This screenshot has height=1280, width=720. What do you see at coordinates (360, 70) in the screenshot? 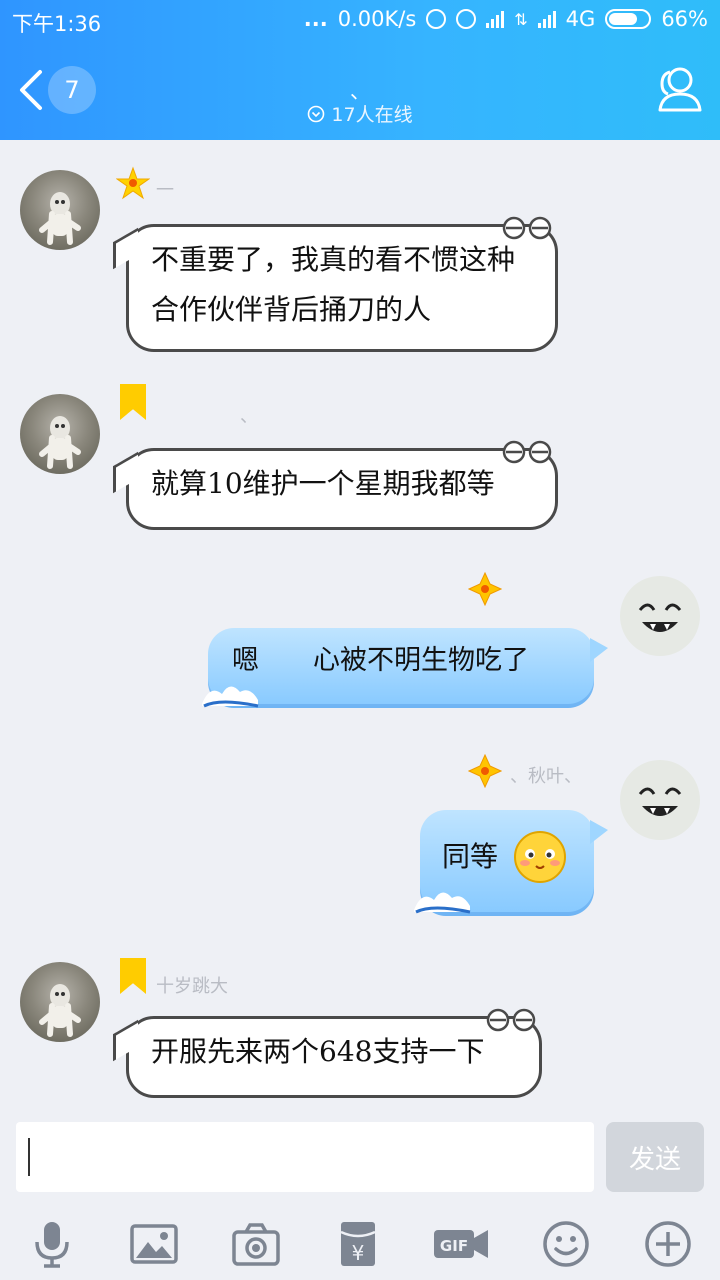
I see `top-bar: 下午1:36 ... 0.00K/s ⇅ 4G 66% 7 、 17人在线` at bounding box center [360, 70].